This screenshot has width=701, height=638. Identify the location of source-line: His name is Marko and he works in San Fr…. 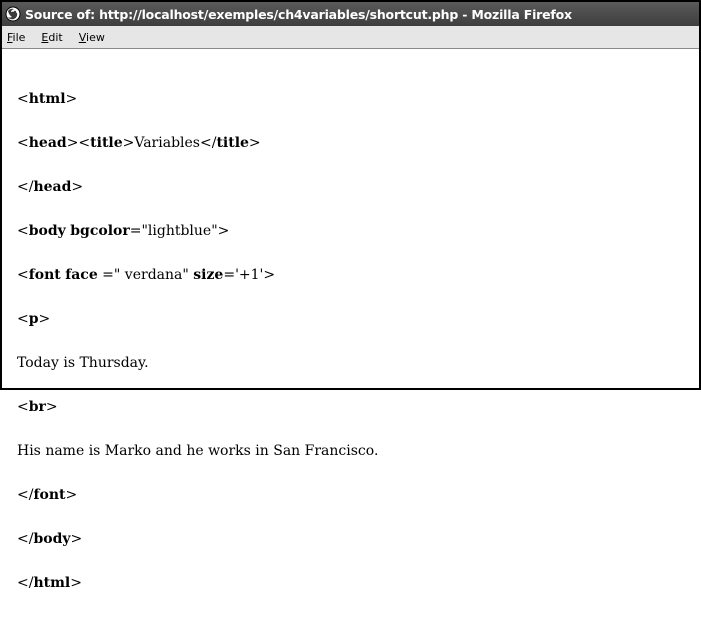
(198, 451).